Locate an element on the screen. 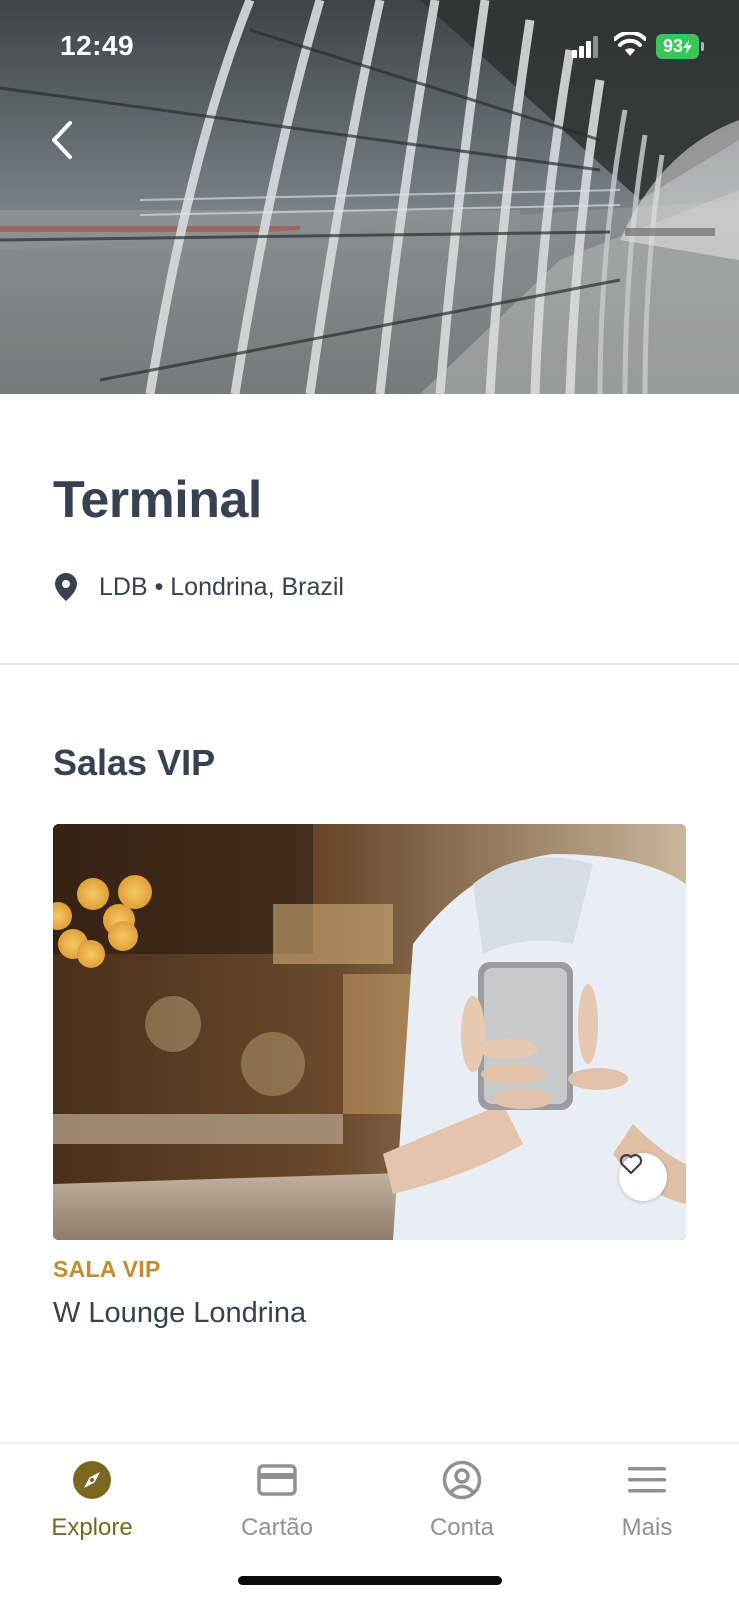 The image size is (739, 1600). tab-label-explore: Explore is located at coordinates (92, 1527).